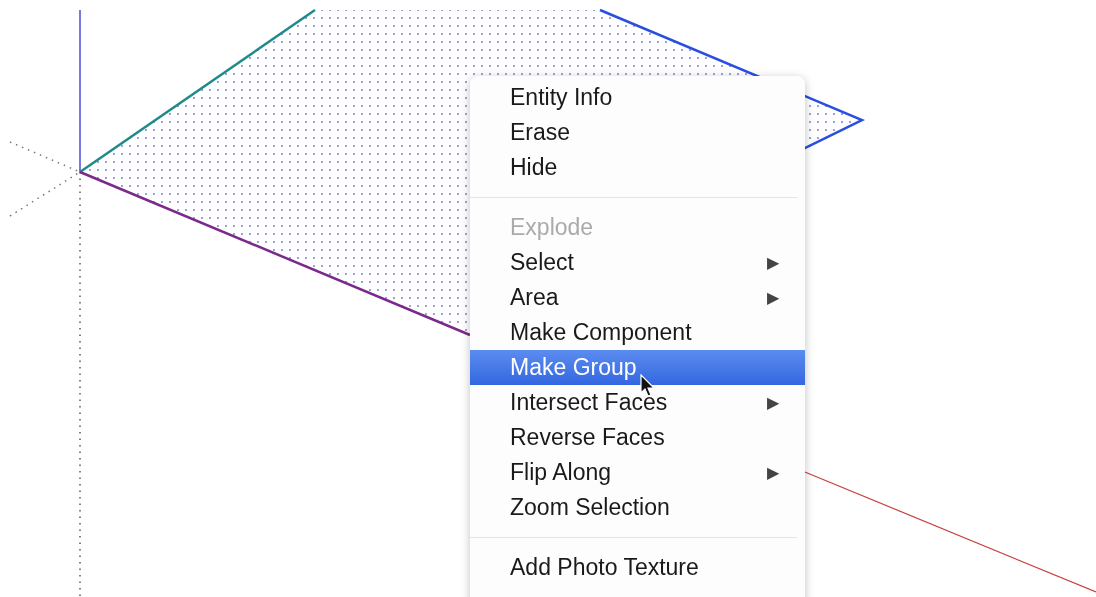 The image size is (1096, 597). Describe the element at coordinates (605, 567) in the screenshot. I see `menu-item-label: Add Photo Texture` at that location.